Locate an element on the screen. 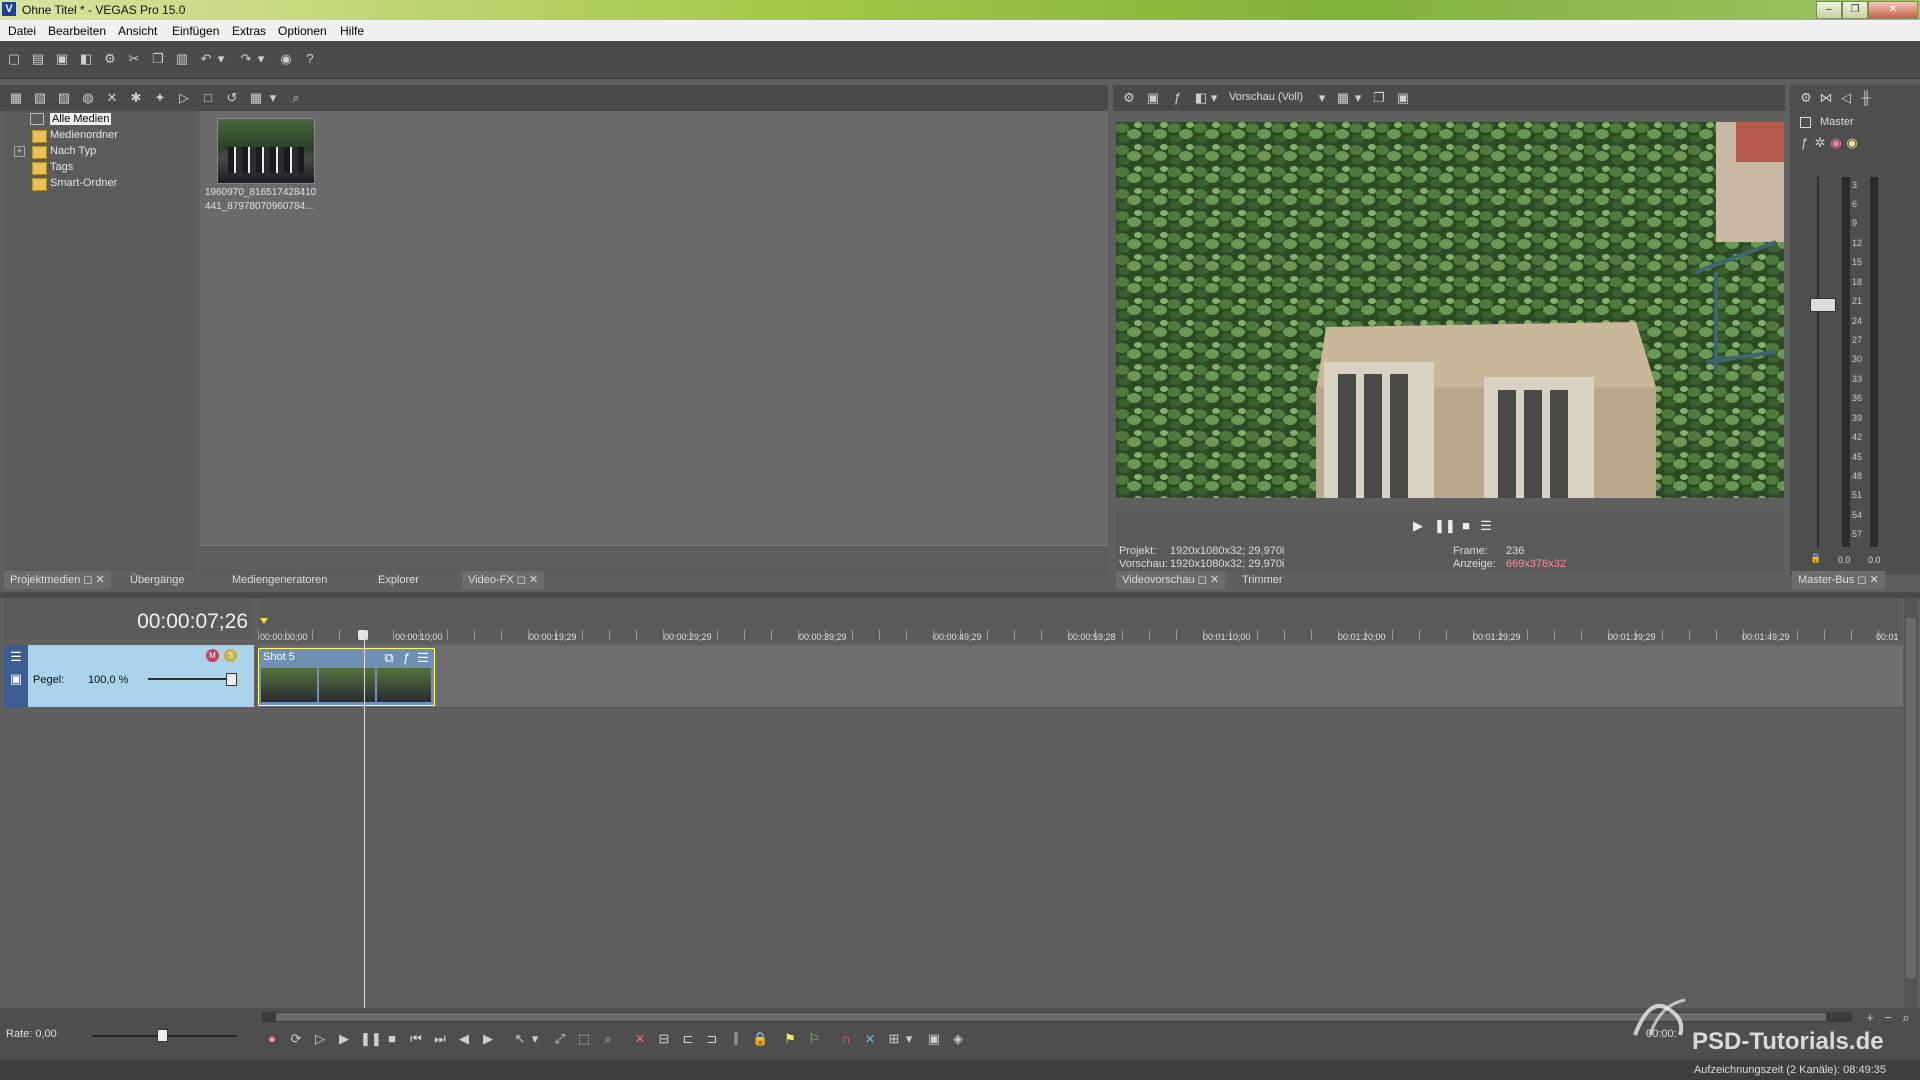 This screenshot has height=1080, width=1920. timeline-horizontal-scrollbar is located at coordinates (1057, 1017).